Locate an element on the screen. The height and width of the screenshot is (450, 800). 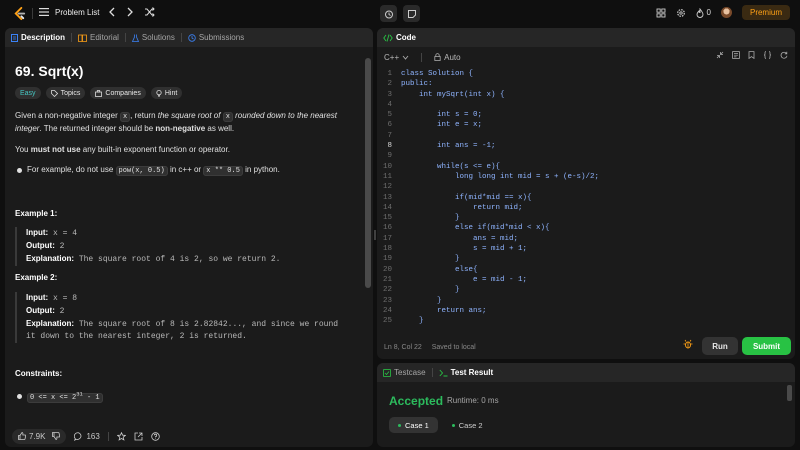
tab-testcase: Testcase is located at coordinates (404, 372).